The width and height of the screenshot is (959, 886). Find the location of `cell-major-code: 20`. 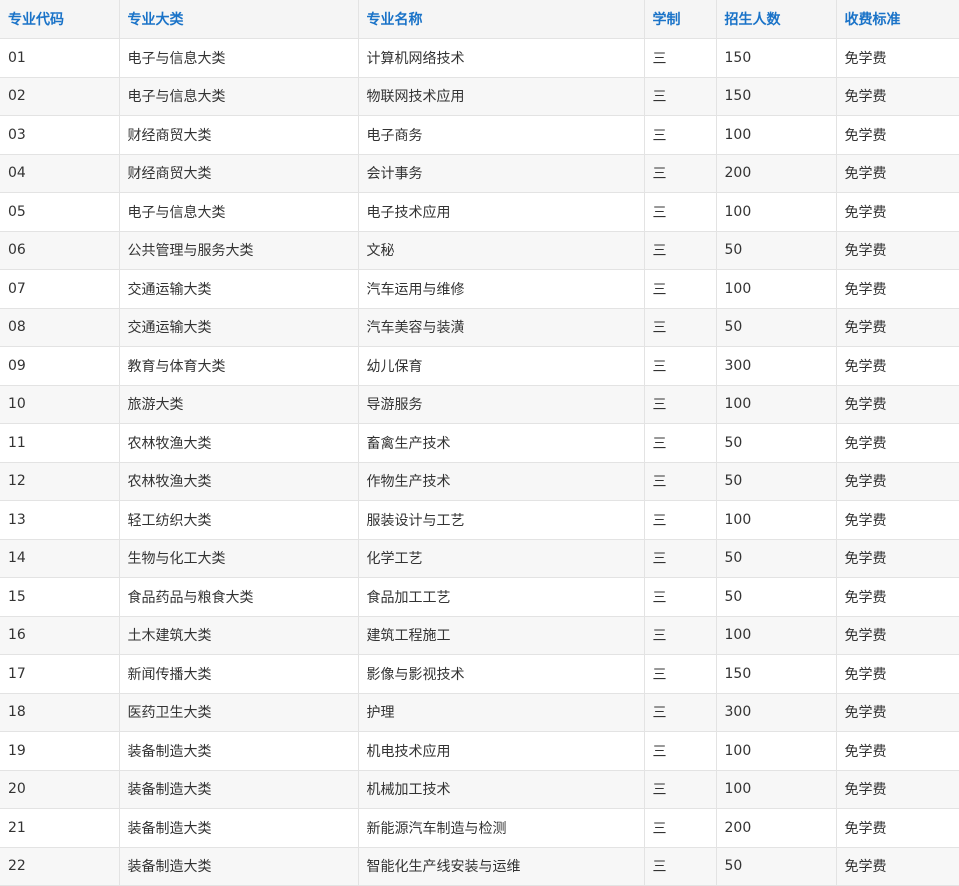

cell-major-code: 20 is located at coordinates (60, 789).